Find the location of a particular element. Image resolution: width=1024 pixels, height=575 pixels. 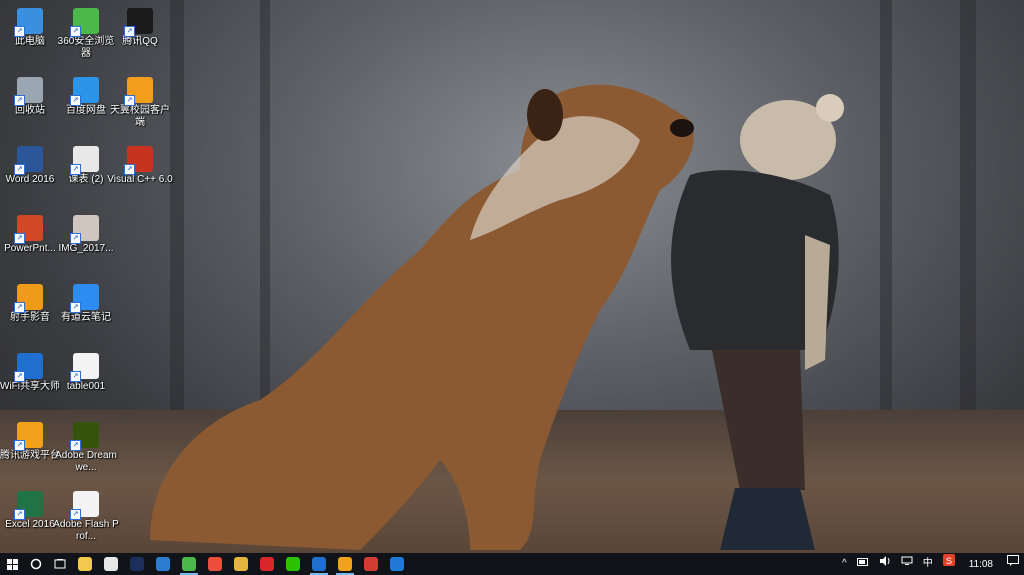

taskbar-app-store is located at coordinates (111, 564).